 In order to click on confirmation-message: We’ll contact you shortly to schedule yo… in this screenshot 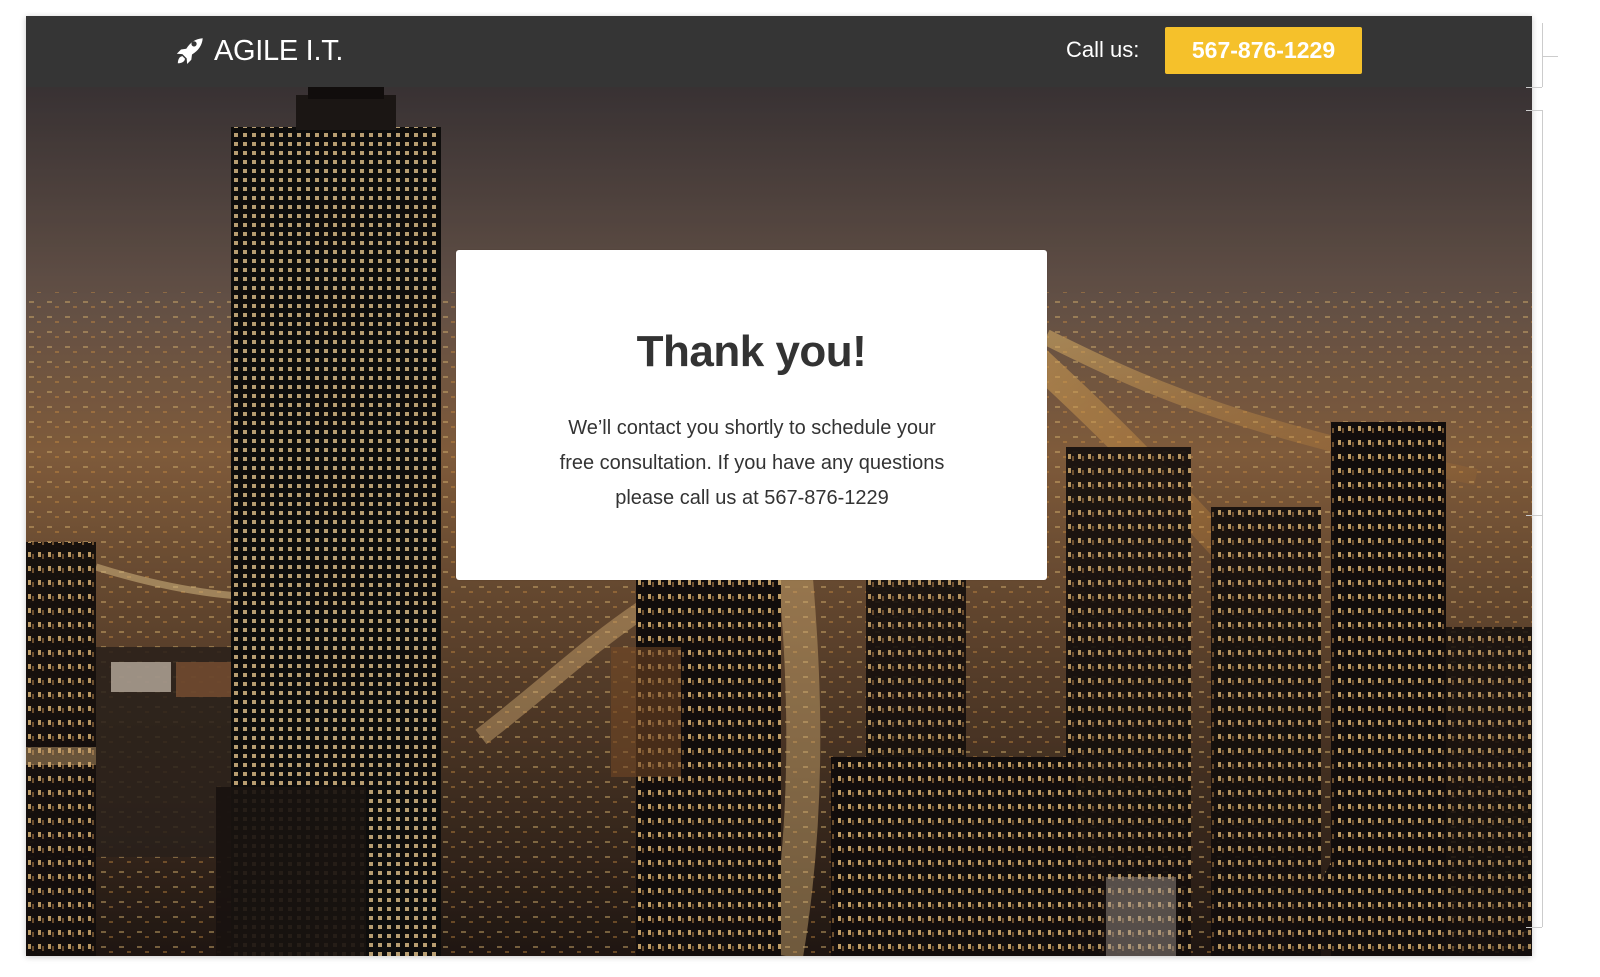, I will do `click(752, 463)`.